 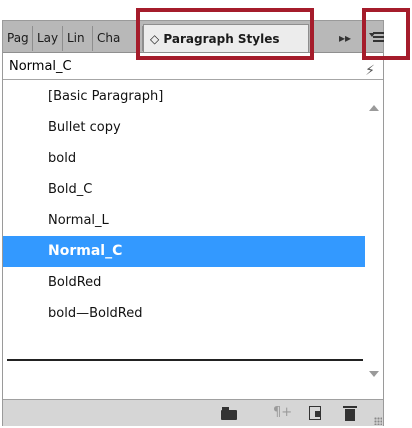 What do you see at coordinates (185, 360) in the screenshot?
I see `list-divider` at bounding box center [185, 360].